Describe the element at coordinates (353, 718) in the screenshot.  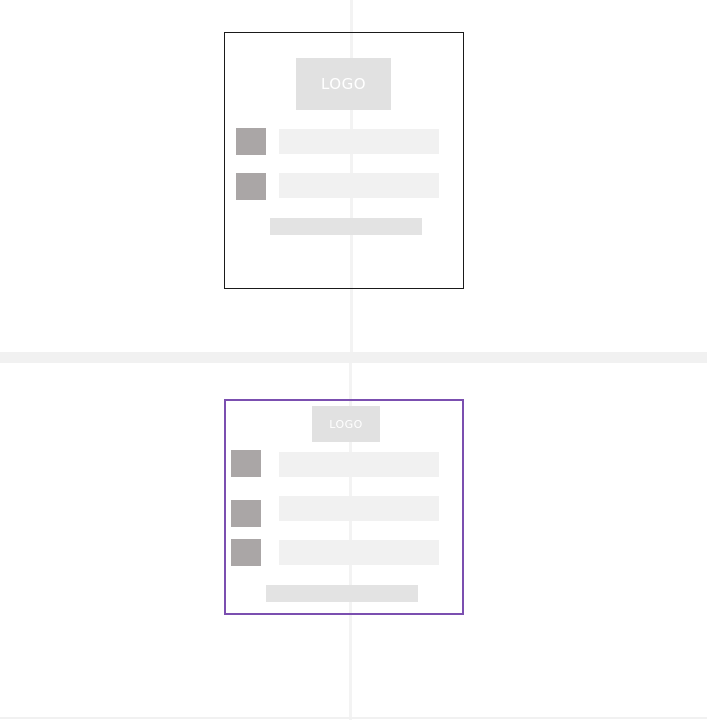
I see `bottom-guide-line` at that location.